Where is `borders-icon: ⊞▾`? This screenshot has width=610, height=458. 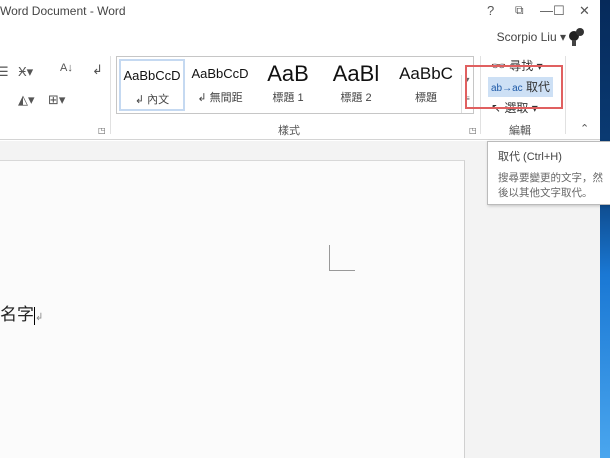 borders-icon: ⊞▾ is located at coordinates (56, 100).